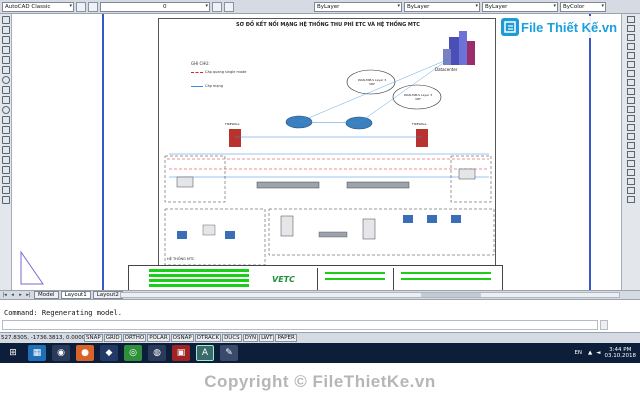 The width and height of the screenshot is (640, 400). Describe the element at coordinates (598, 353) in the screenshot. I see `volume-icon: ◄` at that location.